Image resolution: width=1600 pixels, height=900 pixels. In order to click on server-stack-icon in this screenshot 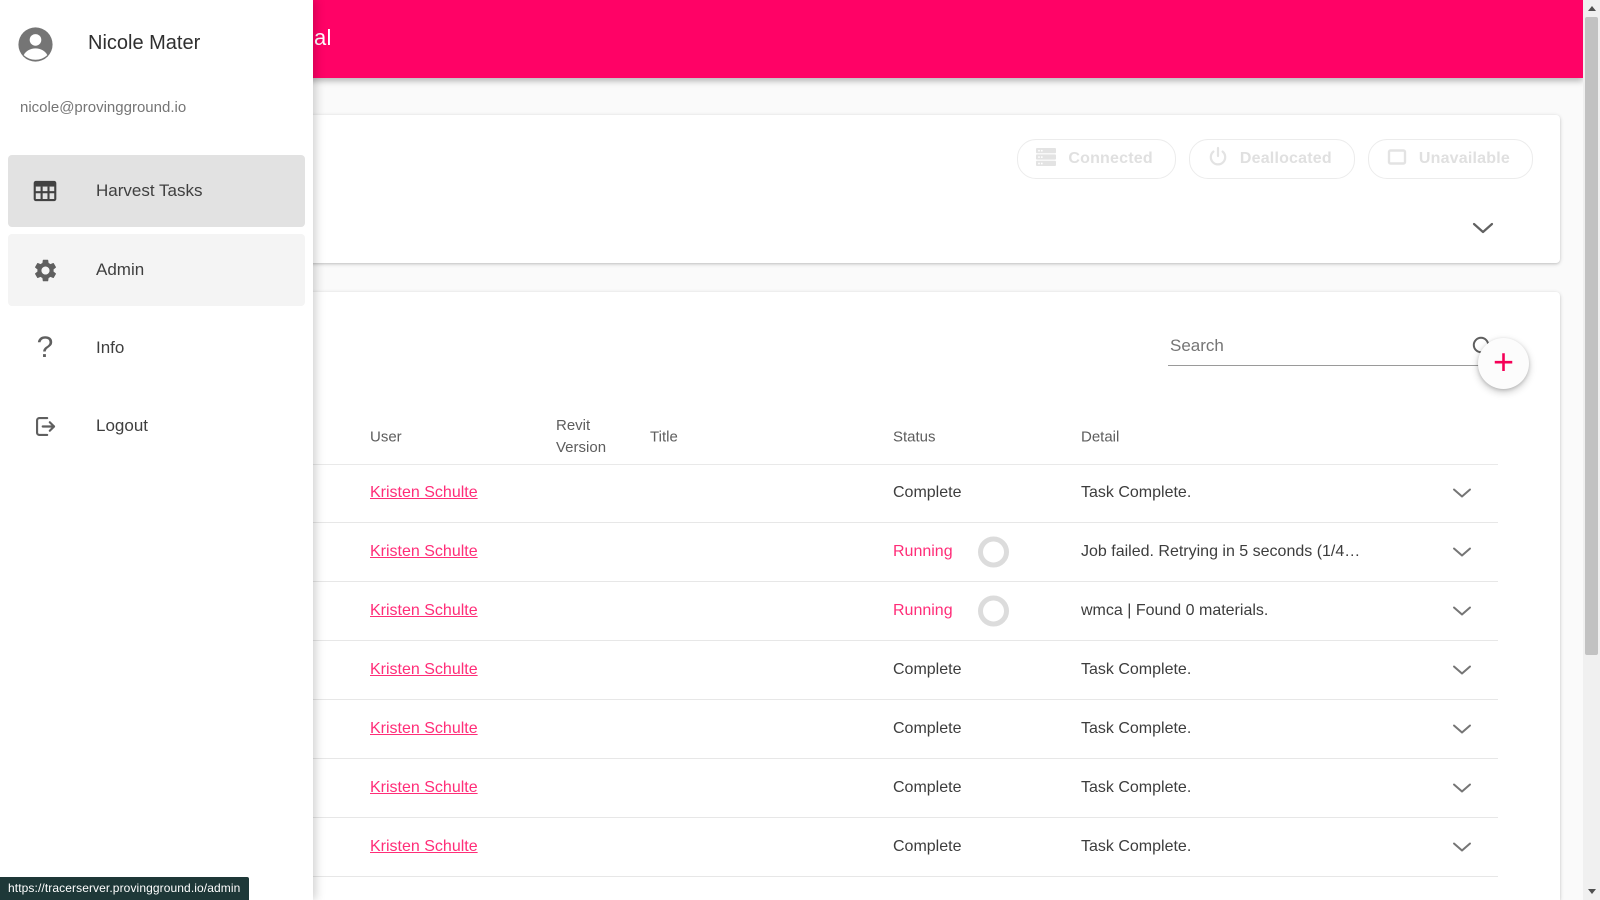, I will do `click(1046, 159)`.